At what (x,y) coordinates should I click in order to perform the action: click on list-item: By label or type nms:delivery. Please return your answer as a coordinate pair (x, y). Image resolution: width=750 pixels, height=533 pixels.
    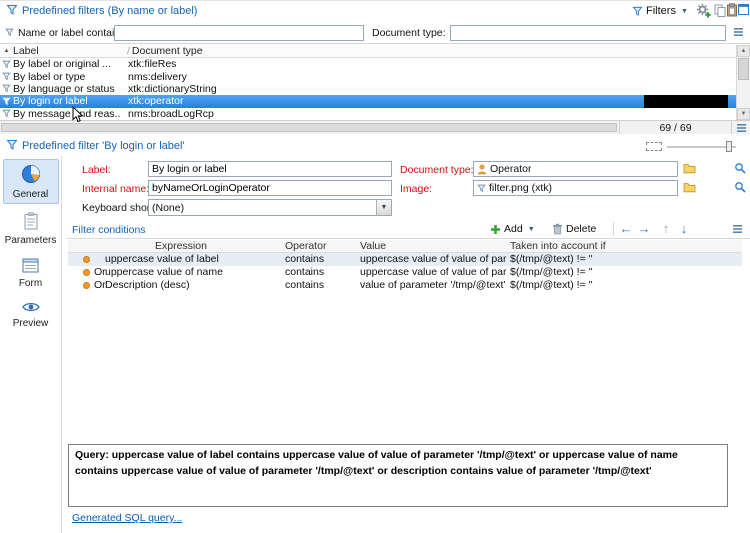
    Looking at the image, I should click on (368, 76).